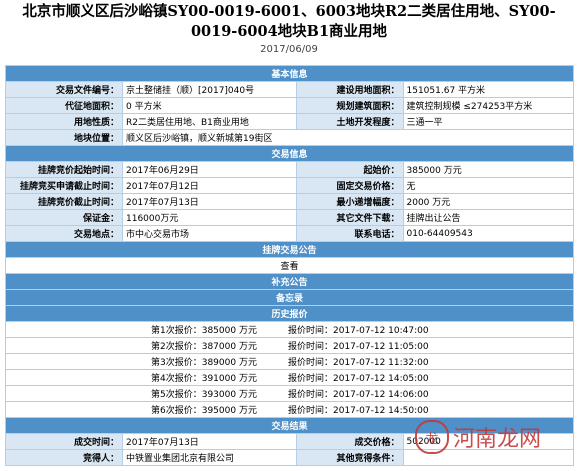  I want to click on fixed-price-value: 无, so click(488, 185).